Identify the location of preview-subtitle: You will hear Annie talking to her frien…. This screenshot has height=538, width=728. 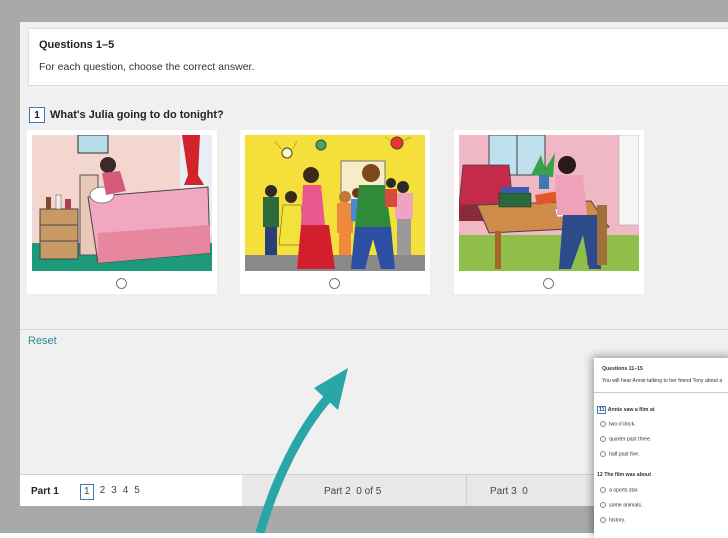
(662, 381).